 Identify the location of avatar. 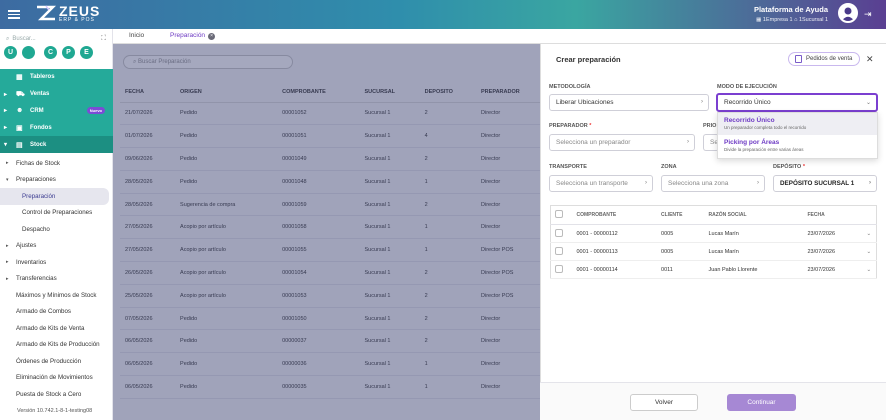
(848, 13).